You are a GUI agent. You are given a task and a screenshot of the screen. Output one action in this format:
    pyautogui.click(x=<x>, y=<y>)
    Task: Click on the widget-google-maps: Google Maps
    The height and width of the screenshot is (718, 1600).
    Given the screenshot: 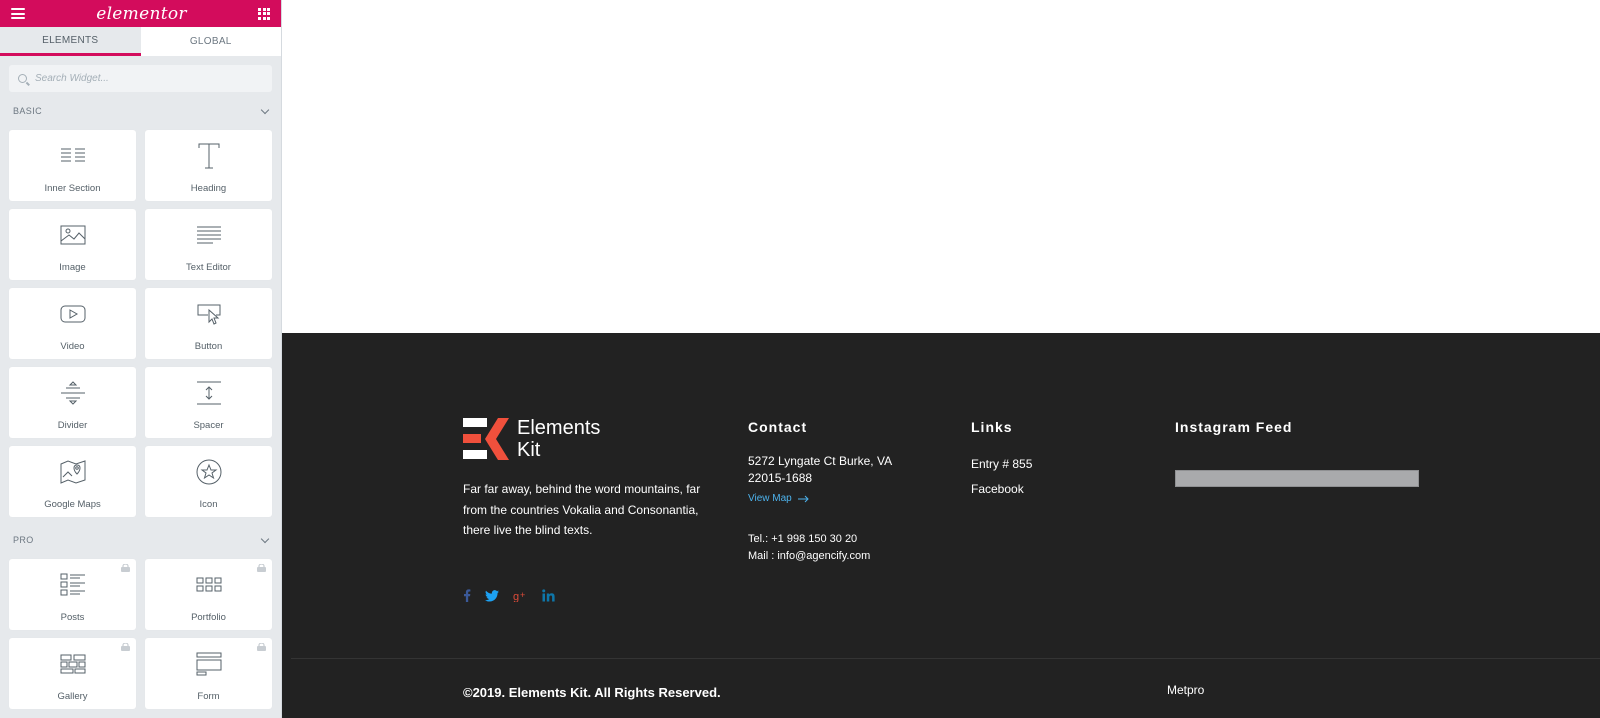 What is the action you would take?
    pyautogui.click(x=72, y=481)
    